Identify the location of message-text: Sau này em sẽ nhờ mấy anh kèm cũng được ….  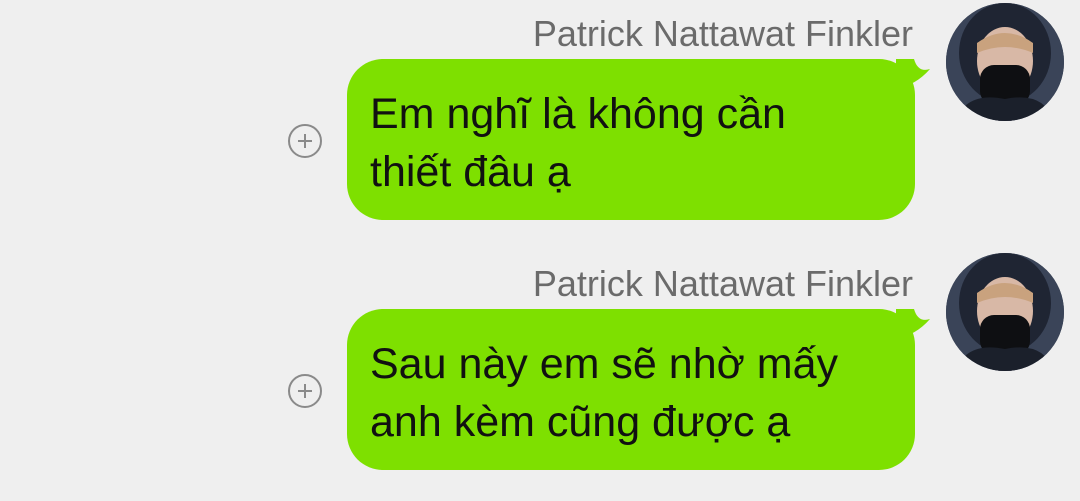
(604, 393).